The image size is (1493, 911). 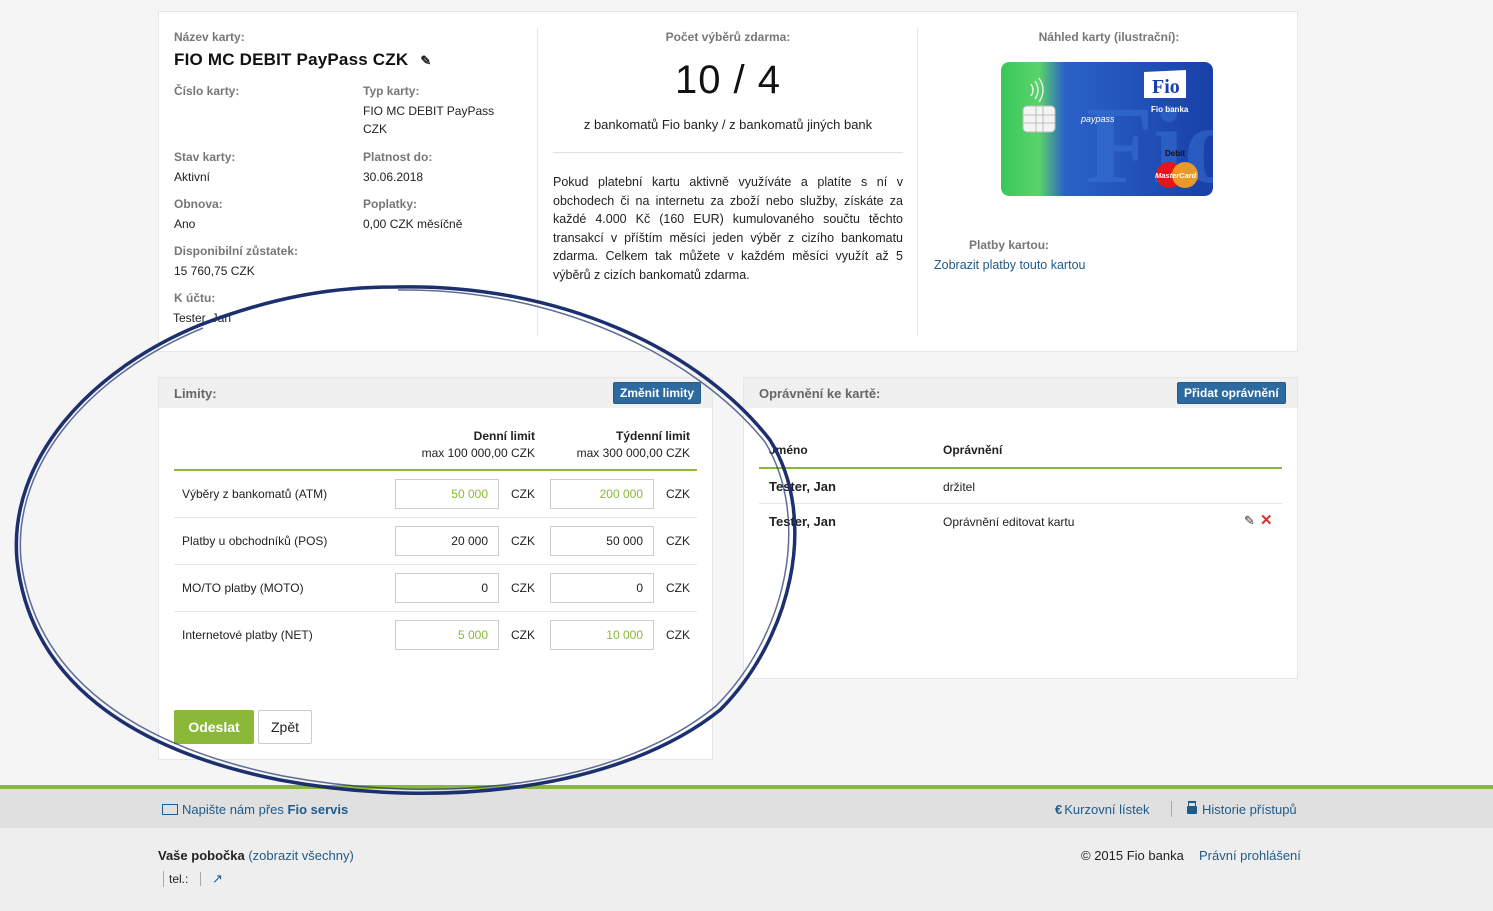 What do you see at coordinates (243, 588) in the screenshot?
I see `limit-row-label: MO/TO platby (MOTO)` at bounding box center [243, 588].